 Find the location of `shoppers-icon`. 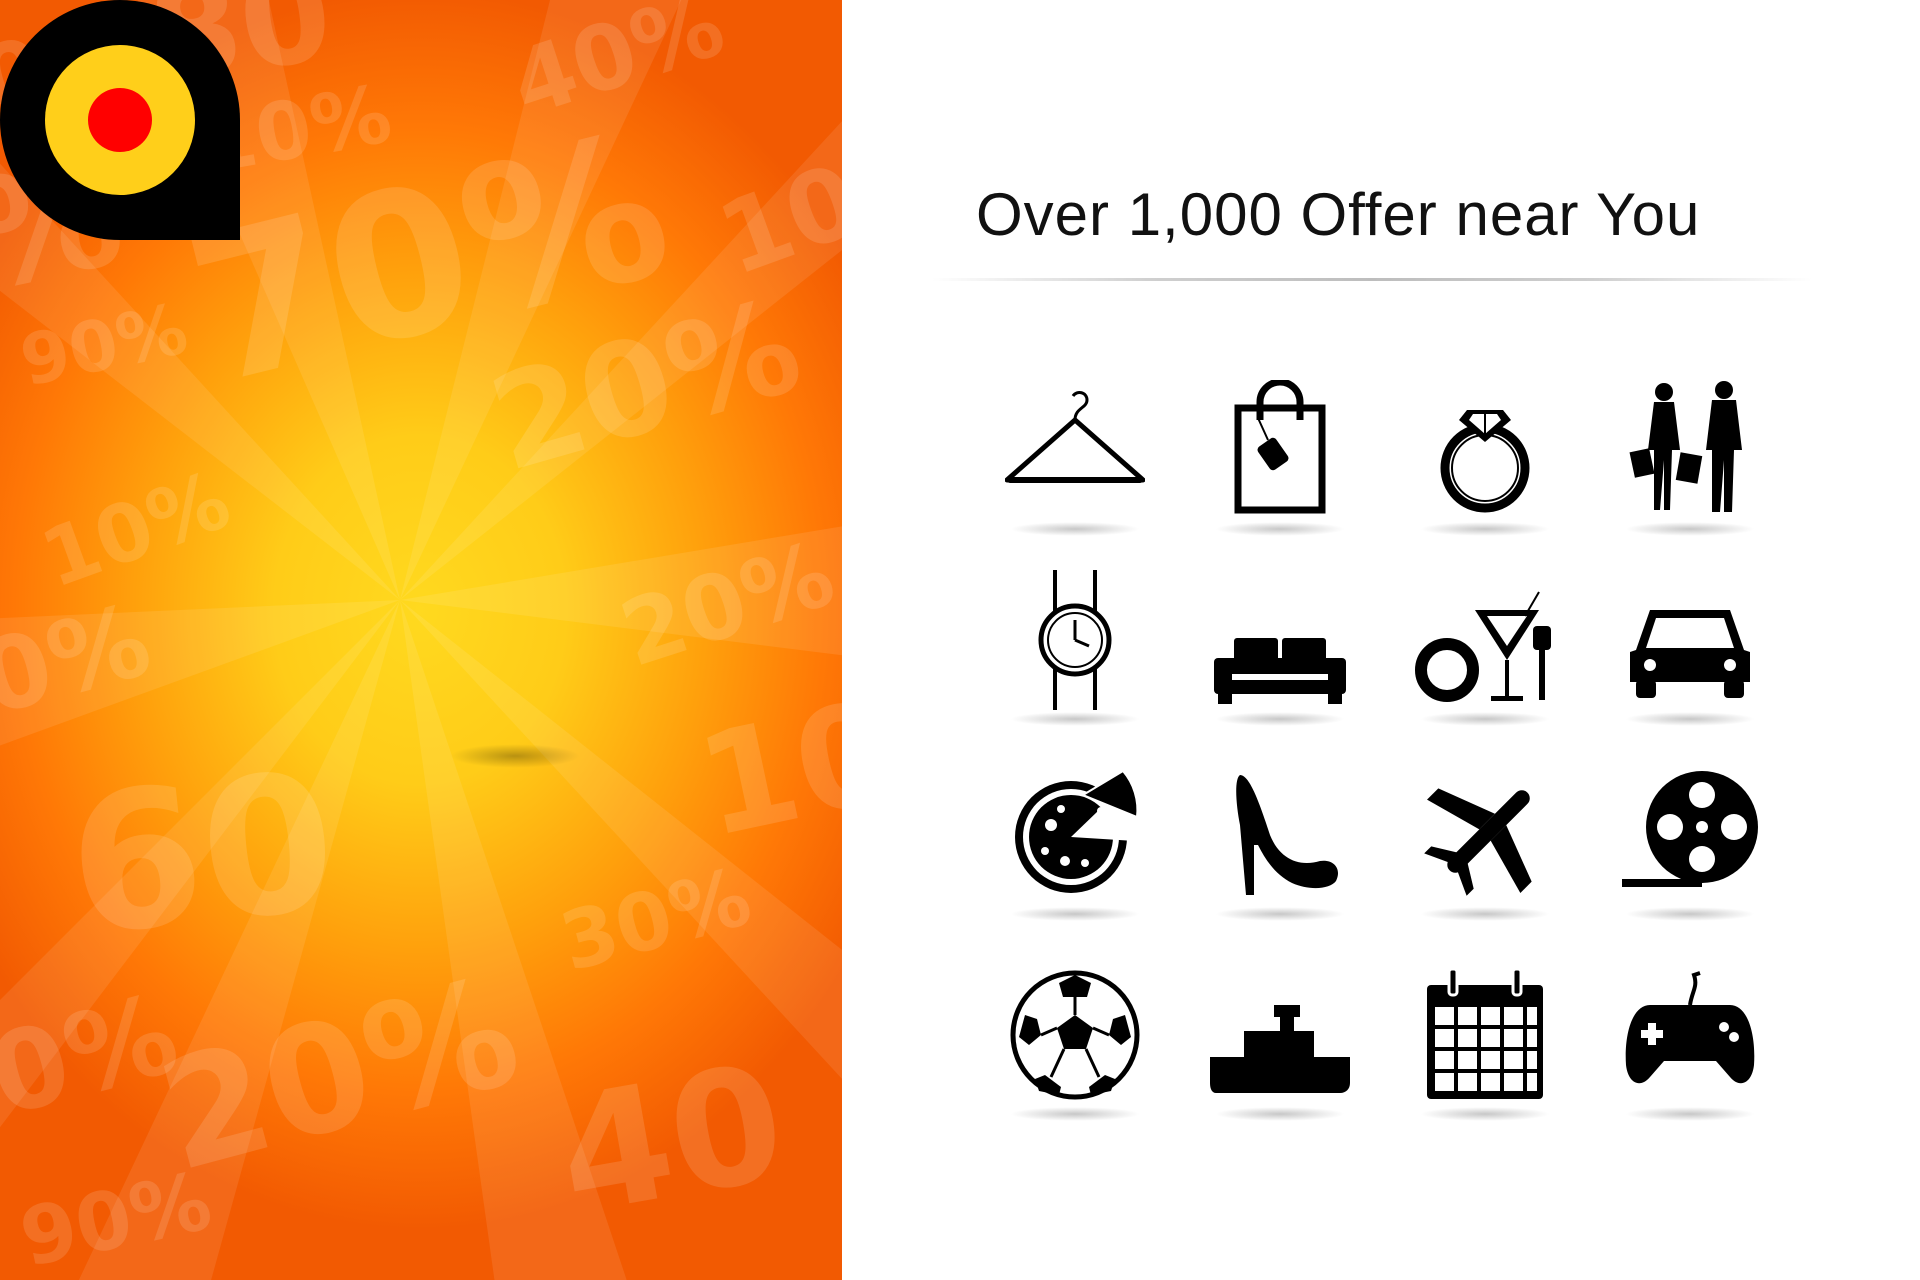

shoppers-icon is located at coordinates (1685, 446).